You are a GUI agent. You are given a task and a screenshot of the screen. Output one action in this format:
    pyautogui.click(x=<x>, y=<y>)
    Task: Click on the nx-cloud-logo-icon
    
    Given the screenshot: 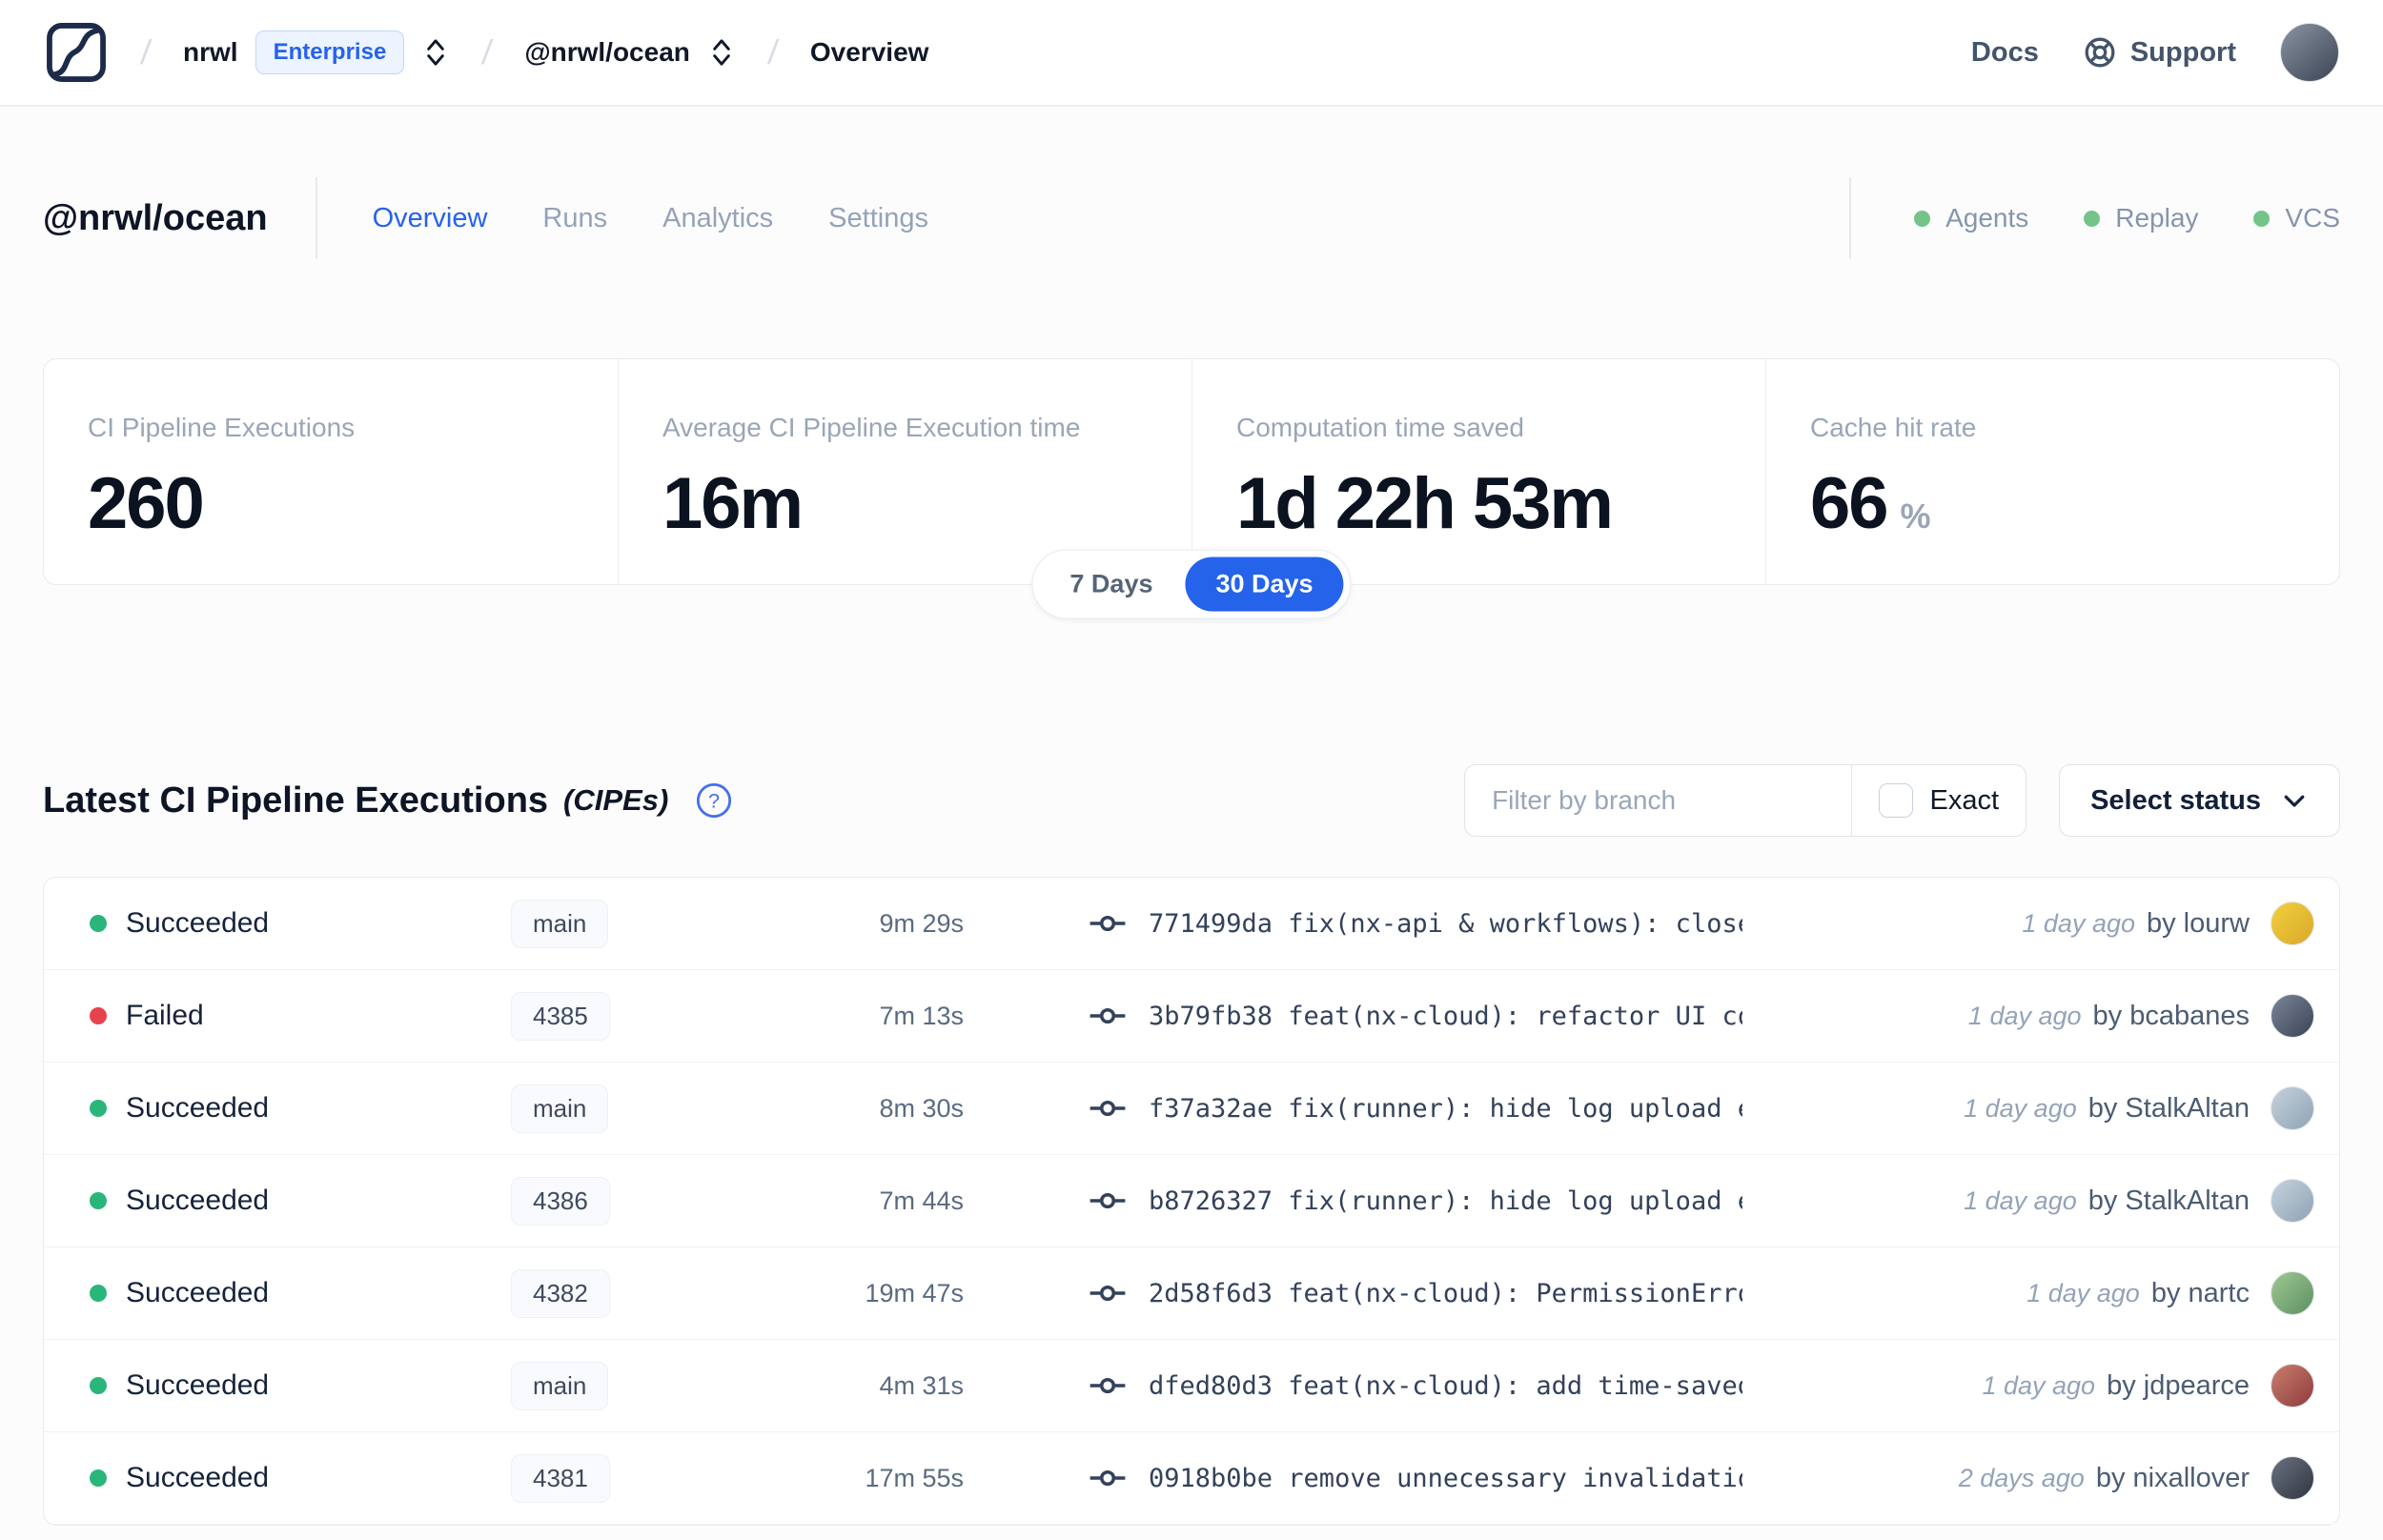 What is the action you would take?
    pyautogui.click(x=77, y=52)
    